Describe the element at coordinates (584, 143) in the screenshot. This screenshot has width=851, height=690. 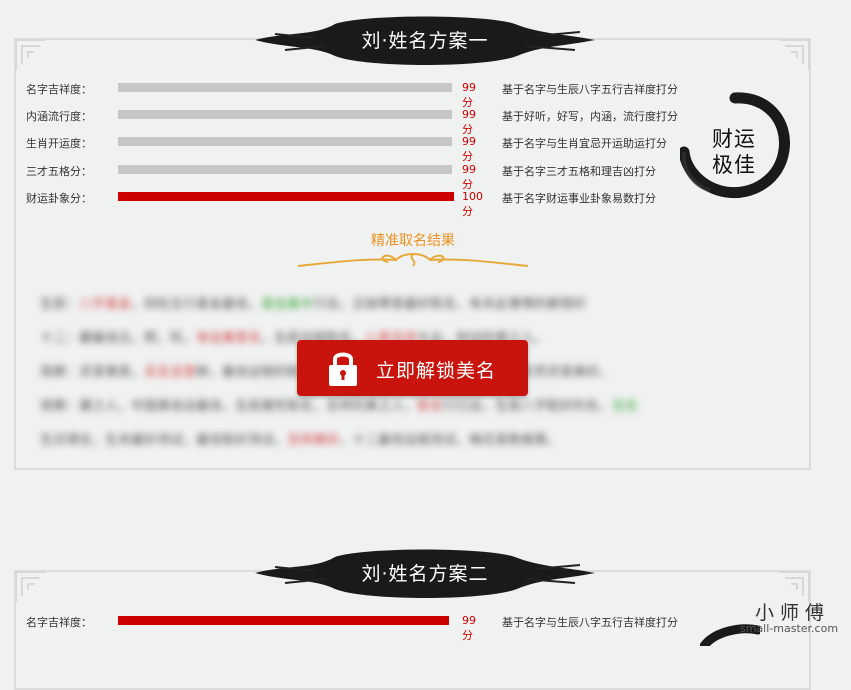
I see `score-description: 基于名字与生肖宜忌开运助运打分` at that location.